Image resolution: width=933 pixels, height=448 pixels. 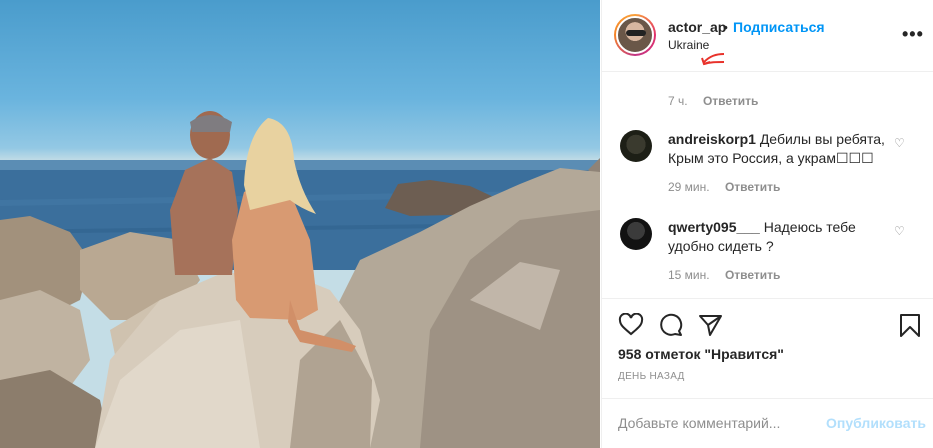 What do you see at coordinates (671, 325) in the screenshot?
I see `comment-bubble-icon` at bounding box center [671, 325].